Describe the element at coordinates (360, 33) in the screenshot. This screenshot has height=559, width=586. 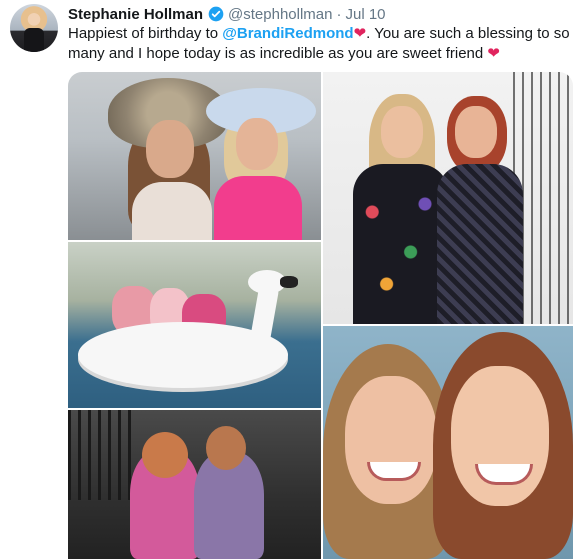
I see `heart-emoji-1: ❤` at that location.